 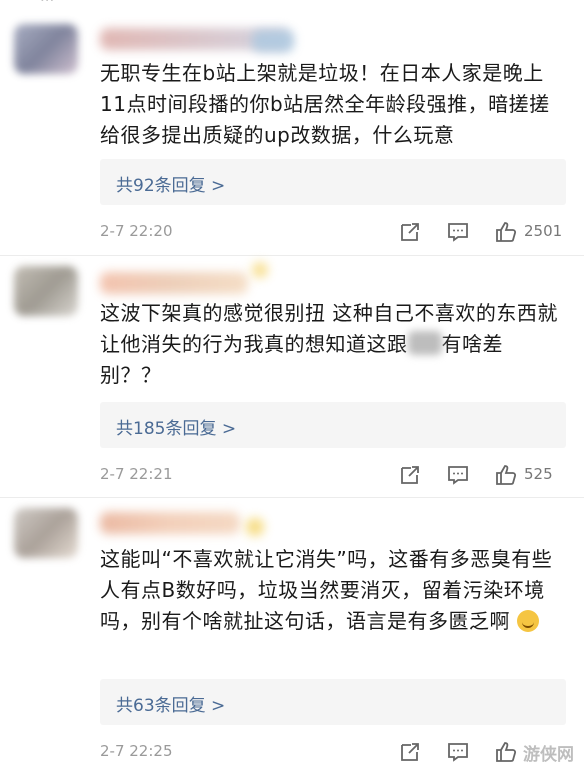 What do you see at coordinates (527, 621) in the screenshot?
I see `grimace-emoji-icon` at bounding box center [527, 621].